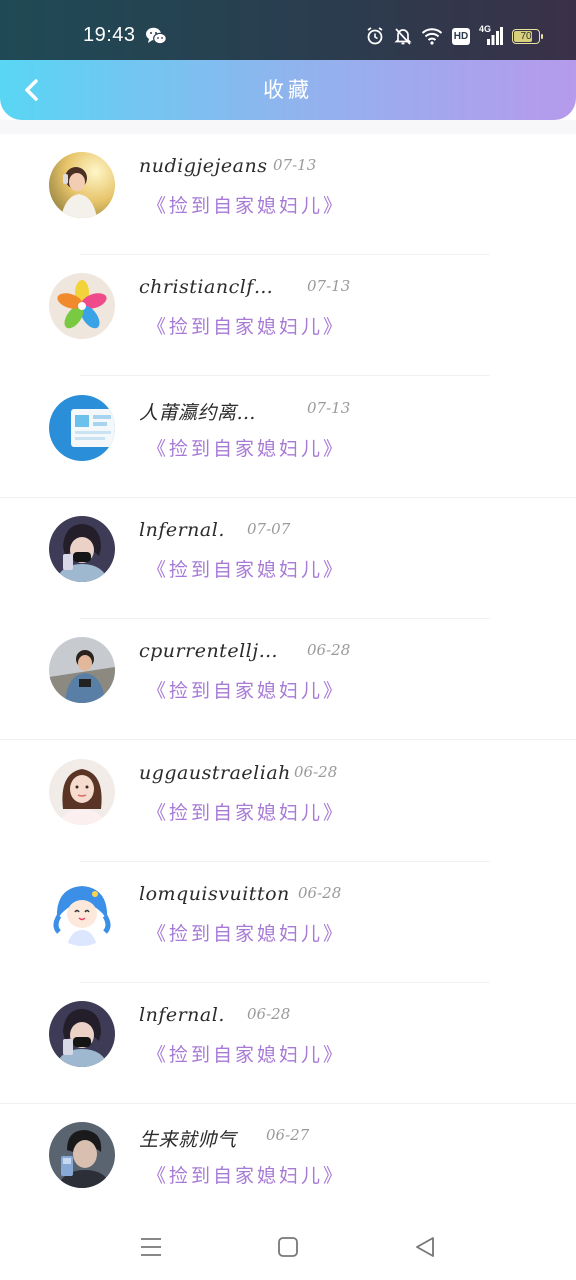 The height and width of the screenshot is (1280, 576). I want to click on favorite-date: 06-27, so click(288, 1135).